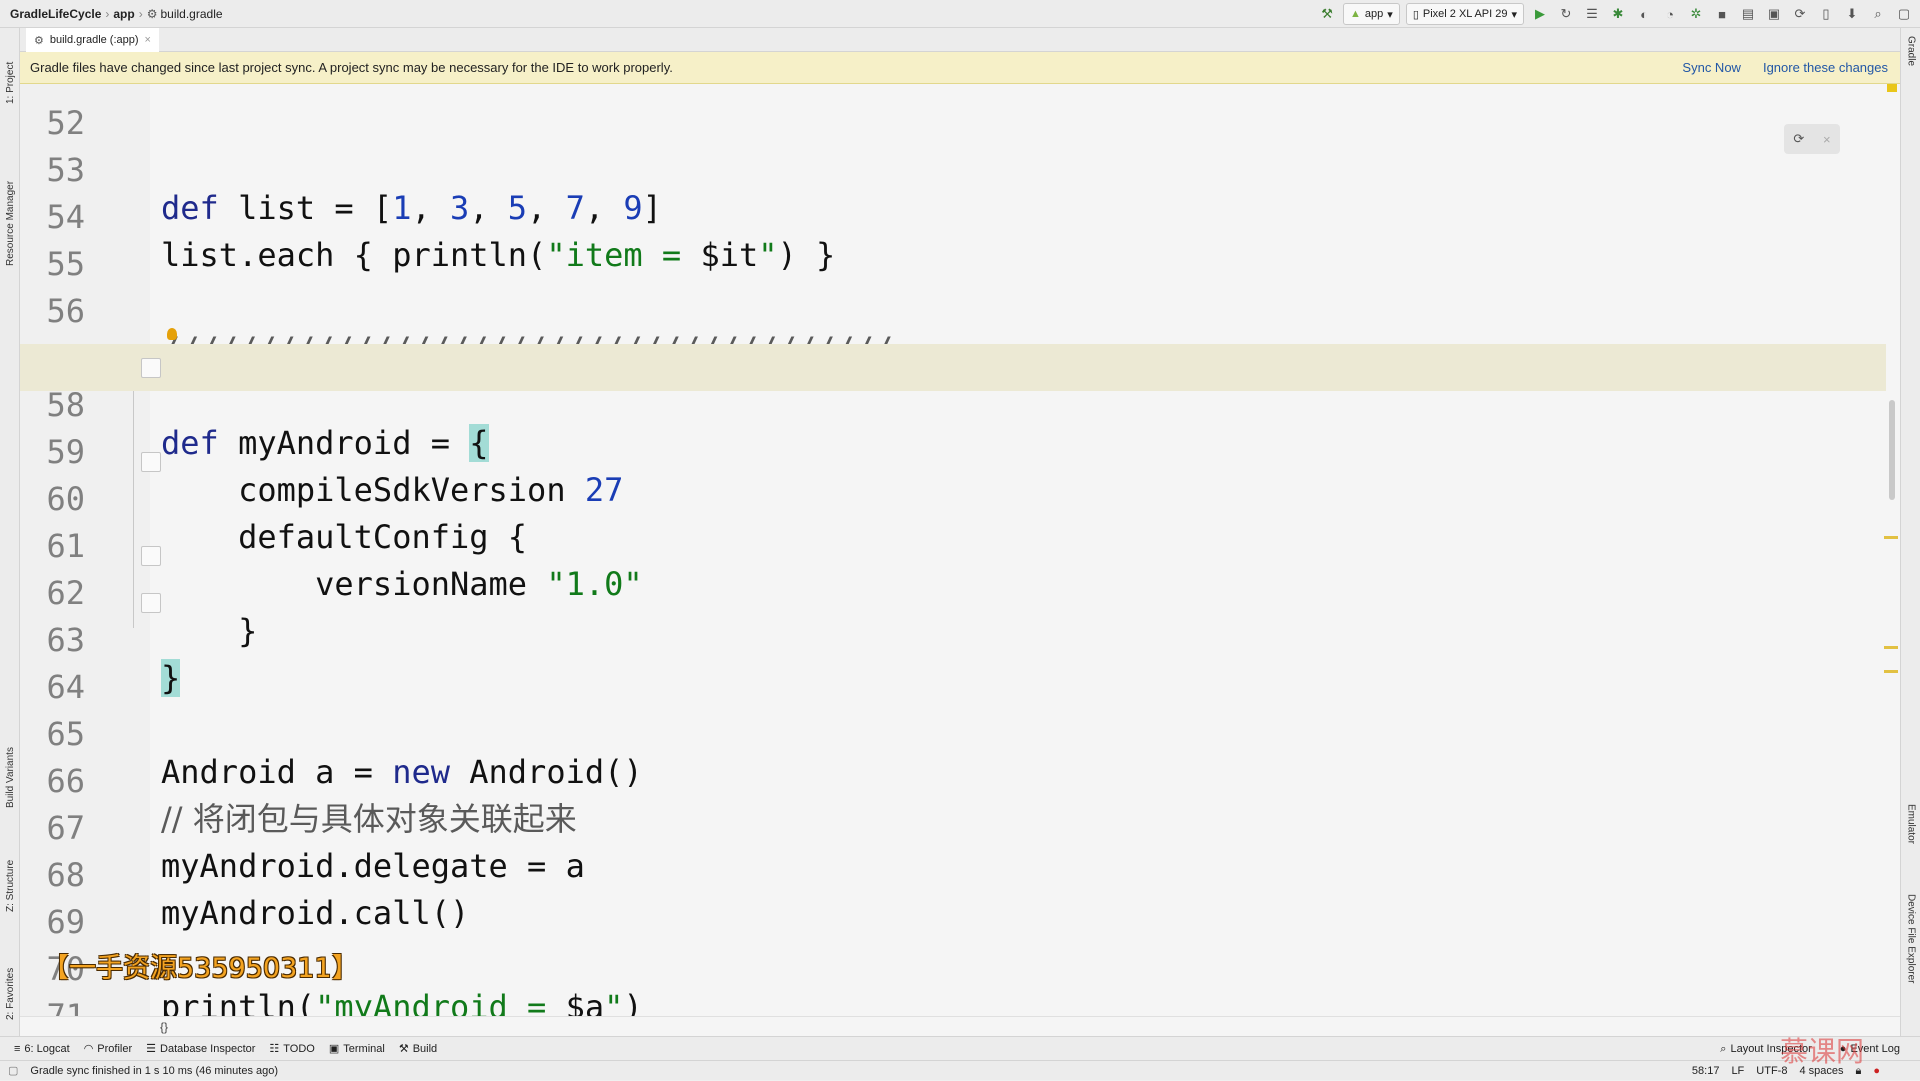  What do you see at coordinates (953, 337) in the screenshot?
I see `code-line: 57` at bounding box center [953, 337].